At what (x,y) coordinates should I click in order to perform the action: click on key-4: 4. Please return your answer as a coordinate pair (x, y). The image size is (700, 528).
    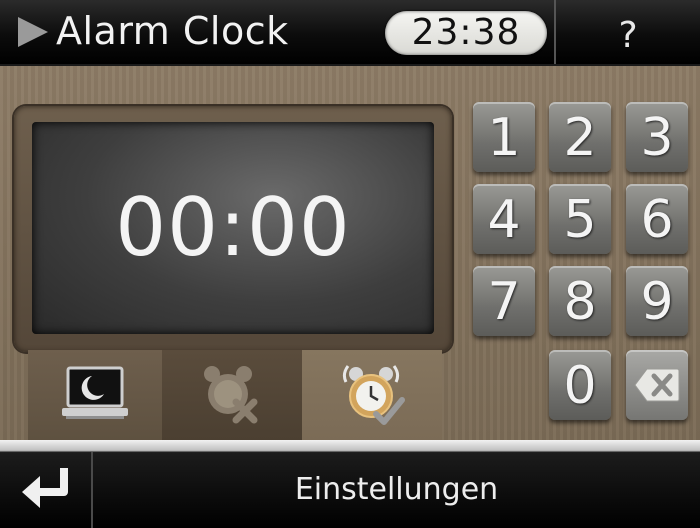
    Looking at the image, I should click on (504, 219).